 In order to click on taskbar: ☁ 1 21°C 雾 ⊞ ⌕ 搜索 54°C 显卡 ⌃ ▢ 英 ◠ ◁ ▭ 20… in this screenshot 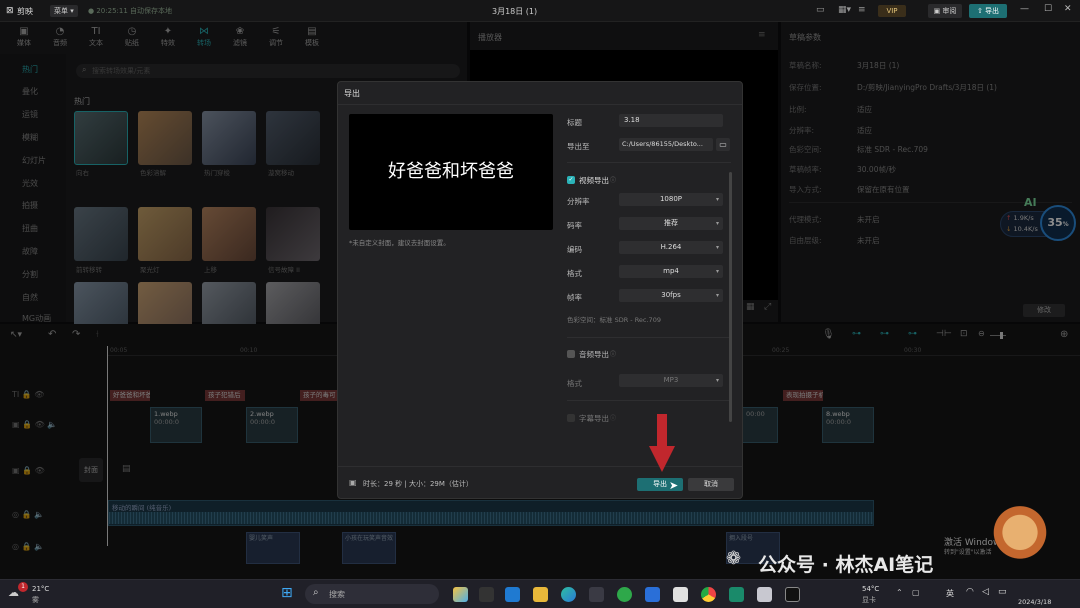, I will do `click(540, 593)`.